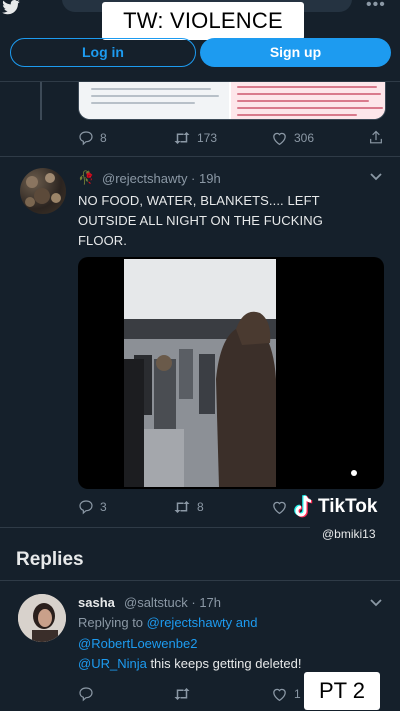 The width and height of the screenshot is (400, 711). I want to click on replying-user-link: @RobertLoewenbe2, so click(137, 643).